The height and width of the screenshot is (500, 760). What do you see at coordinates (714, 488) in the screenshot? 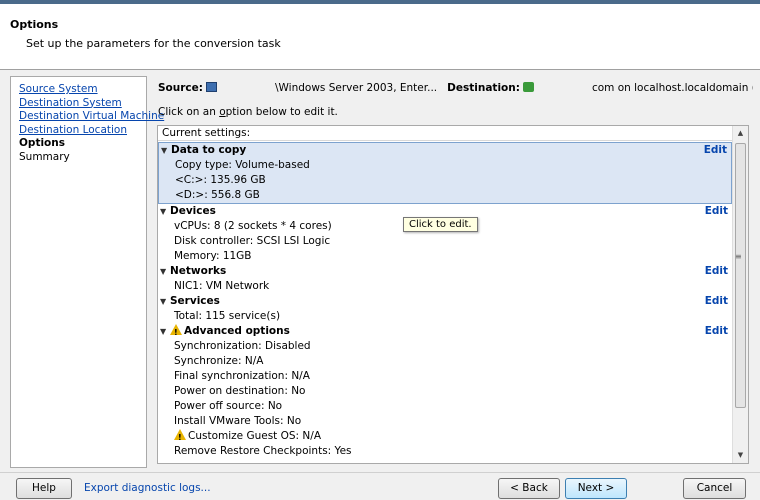
I see `cancel-button: Cancel` at bounding box center [714, 488].